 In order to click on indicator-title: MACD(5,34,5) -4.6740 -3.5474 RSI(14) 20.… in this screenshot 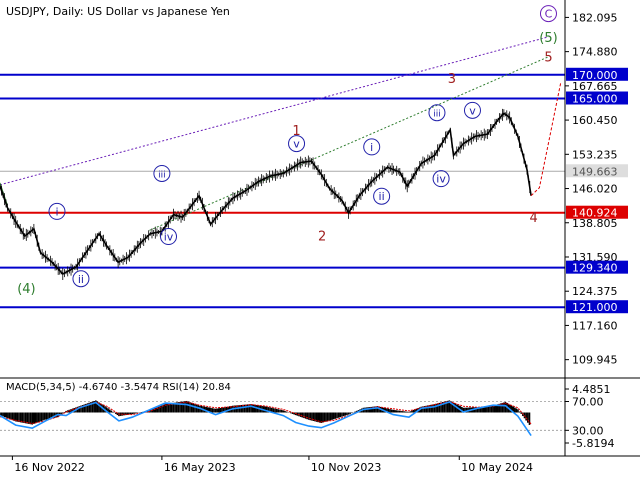, I will do `click(118, 387)`.